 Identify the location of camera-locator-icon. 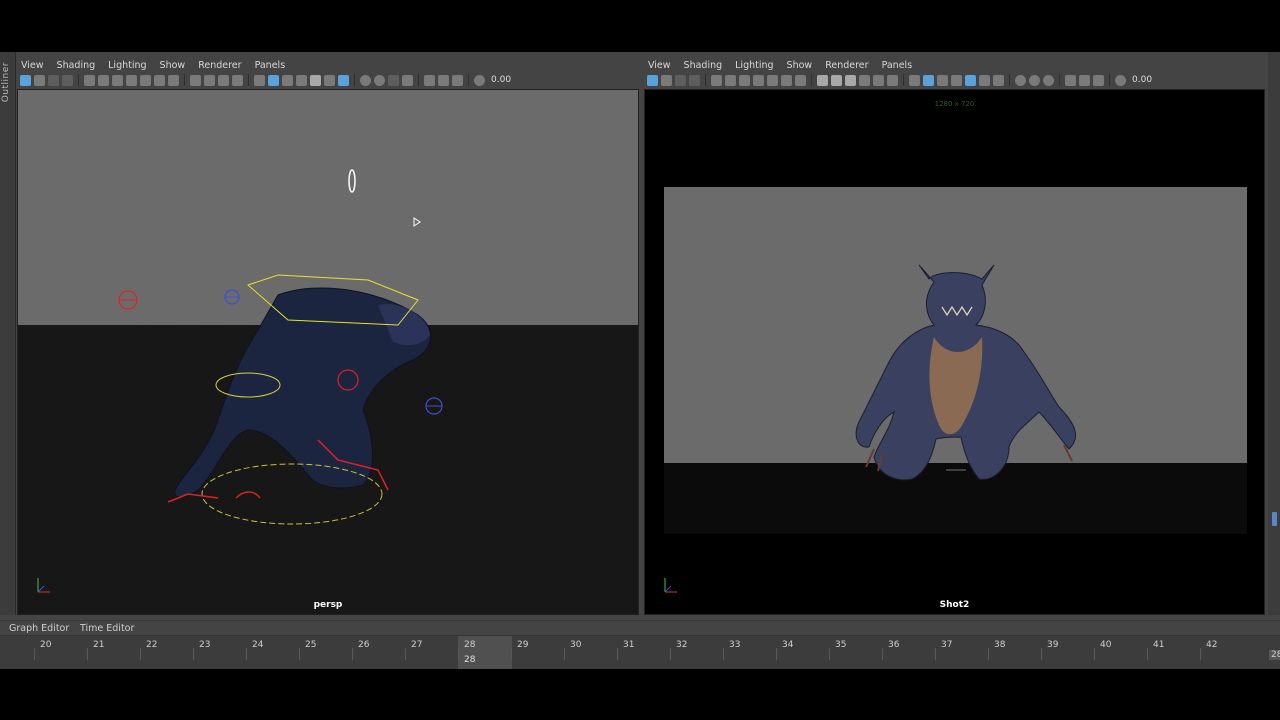
(417, 222).